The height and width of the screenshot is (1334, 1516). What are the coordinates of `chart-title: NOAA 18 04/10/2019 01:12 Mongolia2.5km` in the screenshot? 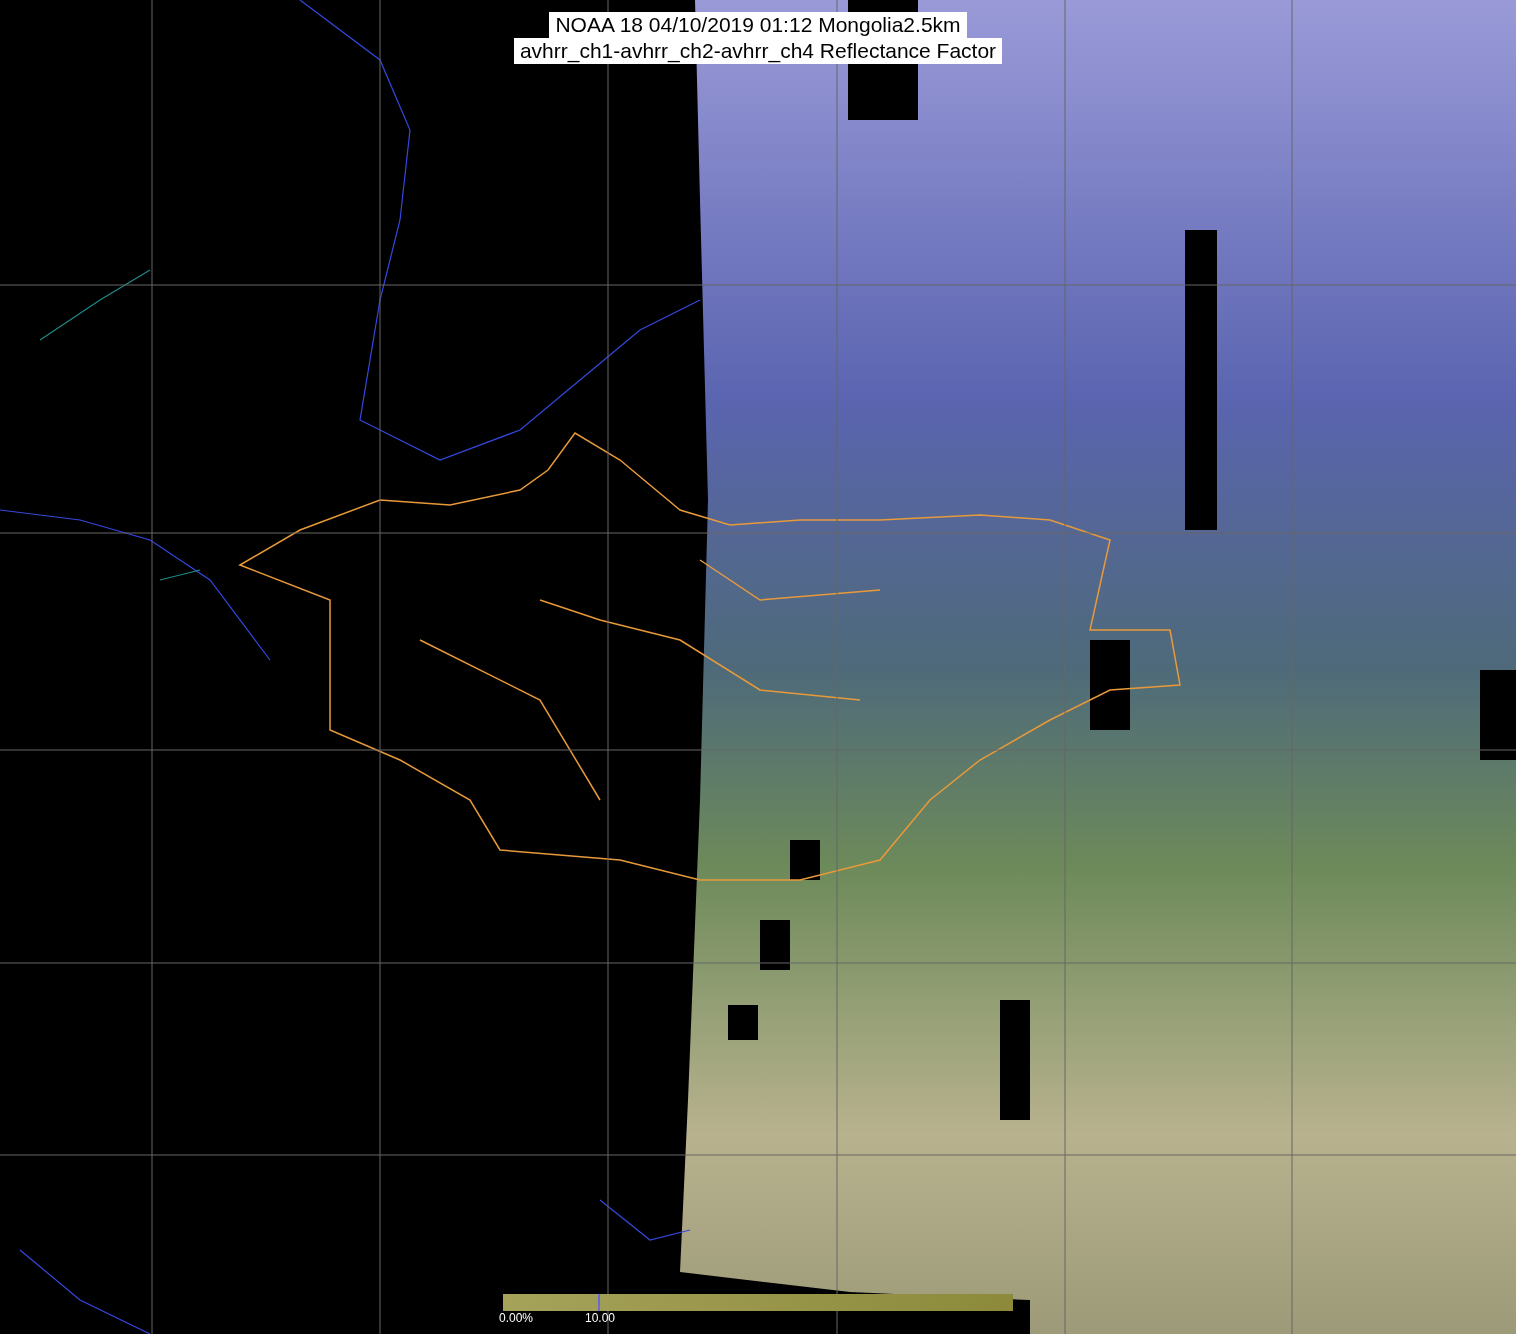 It's located at (758, 25).